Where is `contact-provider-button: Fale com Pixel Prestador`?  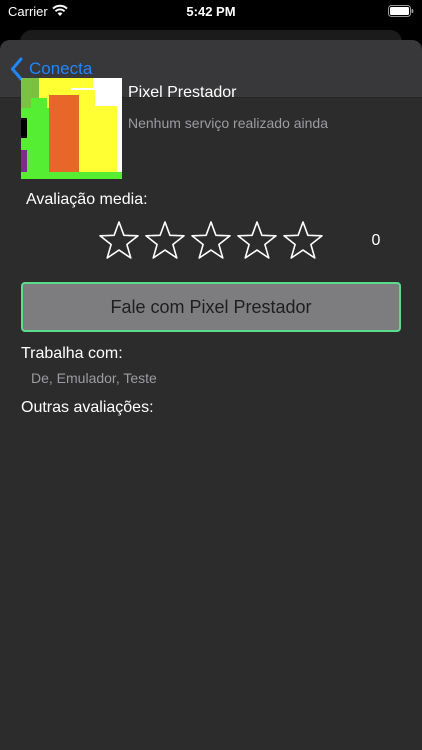 contact-provider-button: Fale com Pixel Prestador is located at coordinates (211, 307).